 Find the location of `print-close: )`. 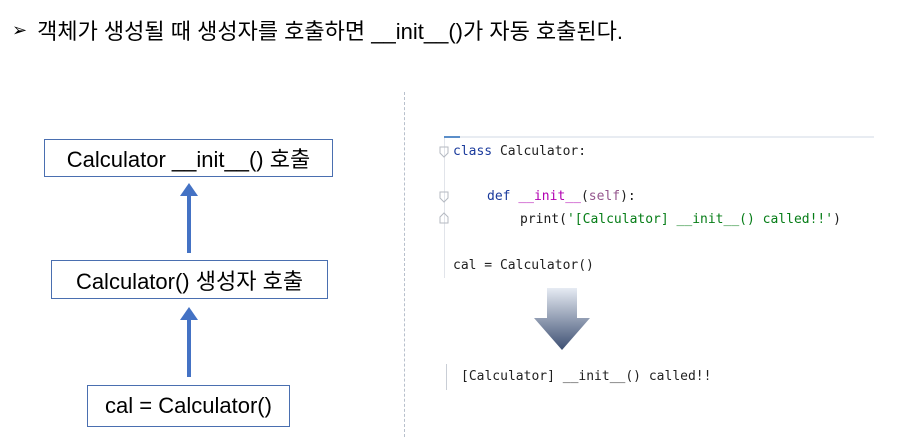

print-close: ) is located at coordinates (837, 219).